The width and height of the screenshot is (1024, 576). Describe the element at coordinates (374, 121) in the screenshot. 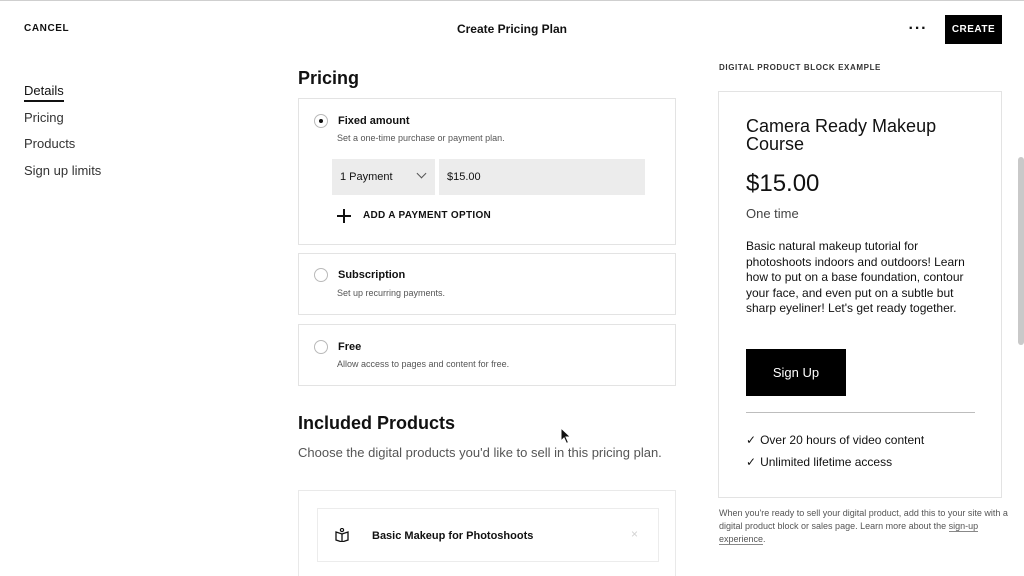

I see `option-title: Fixed amount` at that location.